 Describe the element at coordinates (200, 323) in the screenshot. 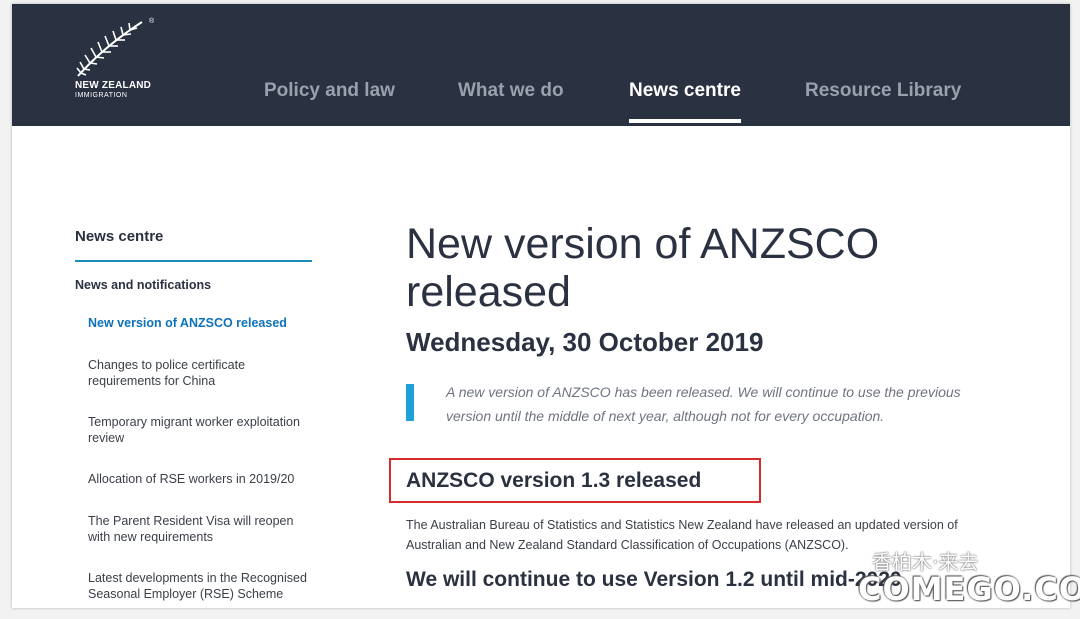

I see `sidebar-item-anzsco: New version of ANZSCO released` at that location.